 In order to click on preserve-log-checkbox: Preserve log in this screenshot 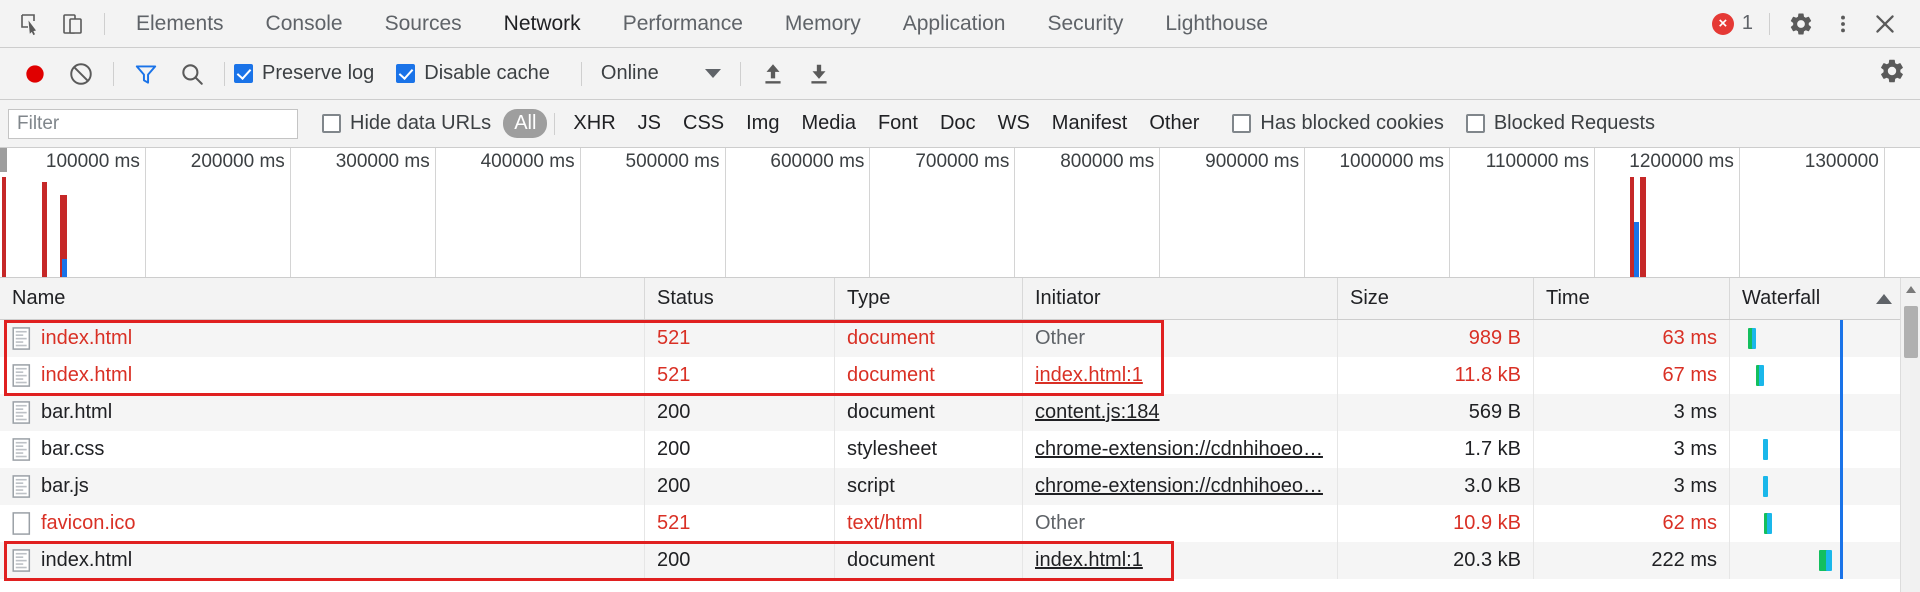, I will do `click(304, 73)`.